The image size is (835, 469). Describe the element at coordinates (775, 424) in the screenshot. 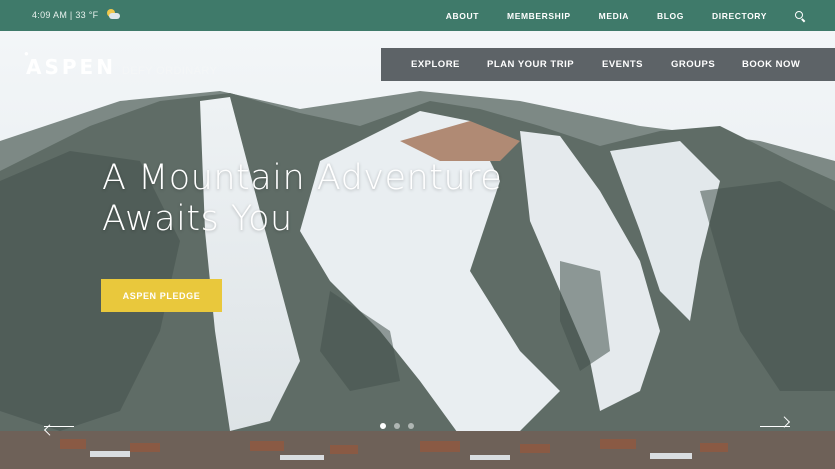

I see `arrow-right-icon` at that location.